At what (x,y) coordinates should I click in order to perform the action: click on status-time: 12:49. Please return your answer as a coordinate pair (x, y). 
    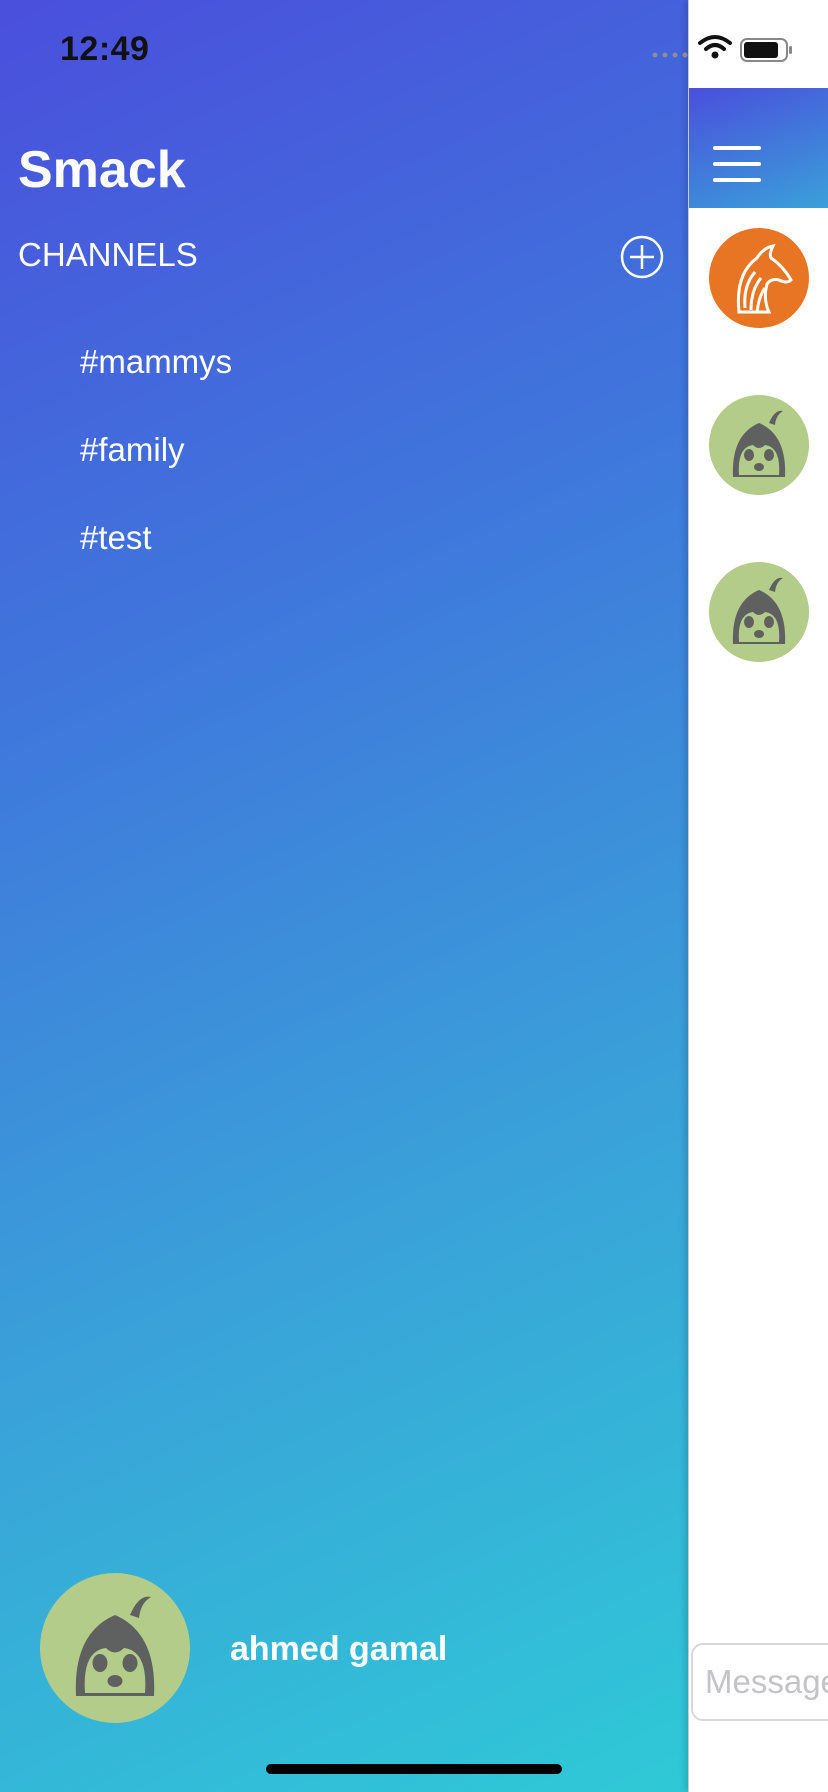
    Looking at the image, I should click on (105, 49).